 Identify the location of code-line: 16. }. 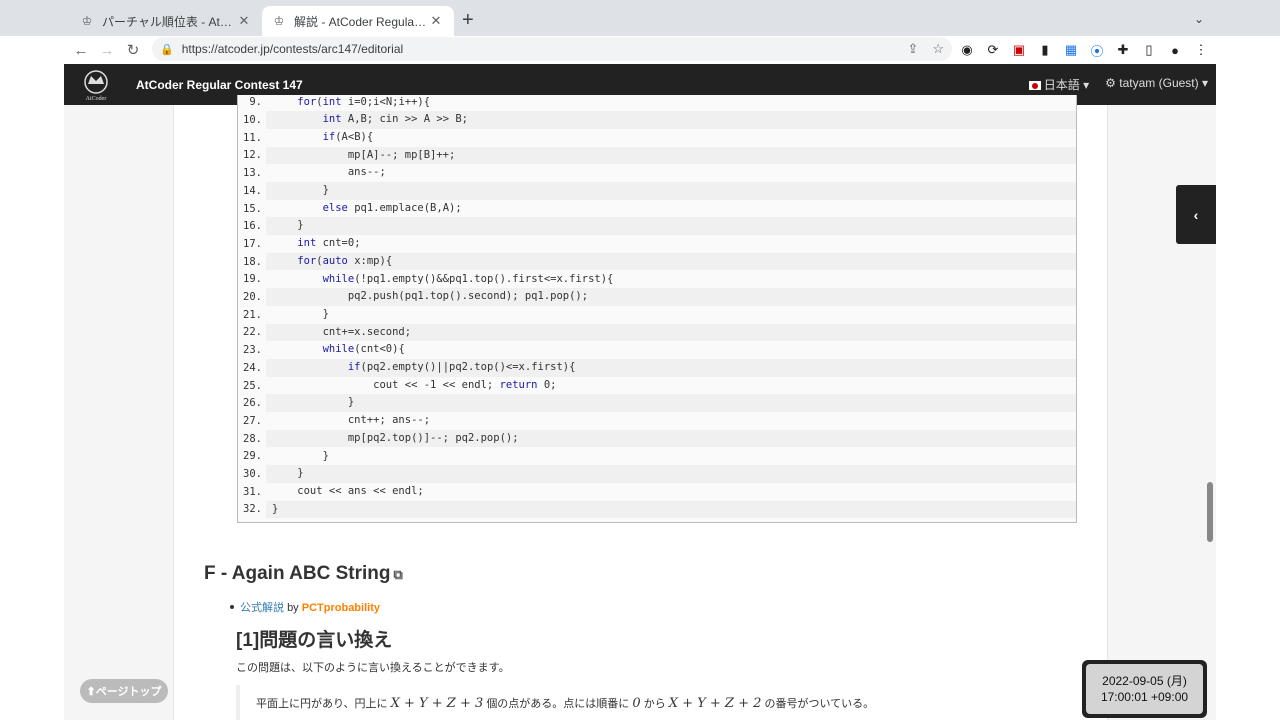
(657, 226).